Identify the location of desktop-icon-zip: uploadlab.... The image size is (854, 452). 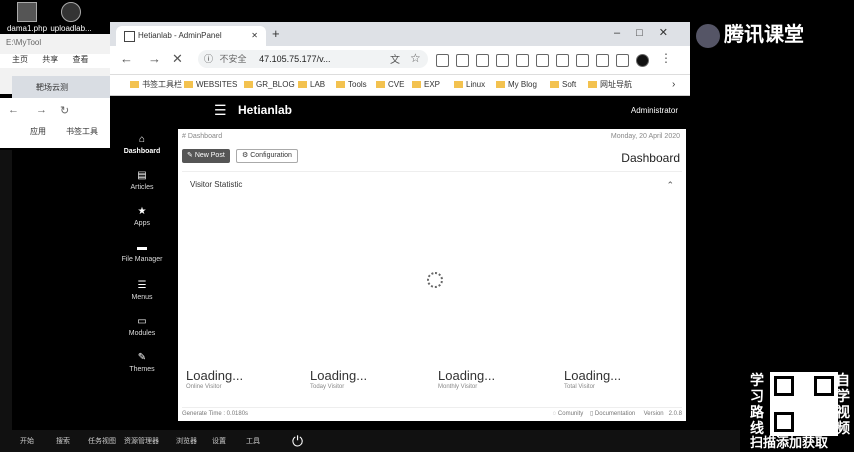
(71, 17).